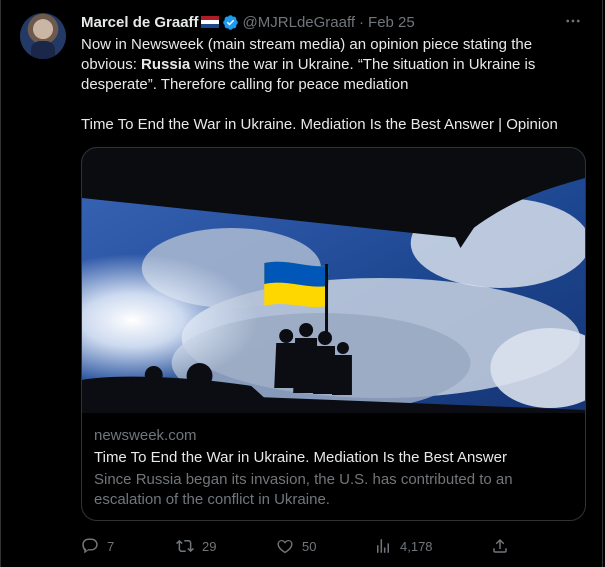  Describe the element at coordinates (299, 22) in the screenshot. I see `author-handle: @MJRLdeGraaff` at that location.